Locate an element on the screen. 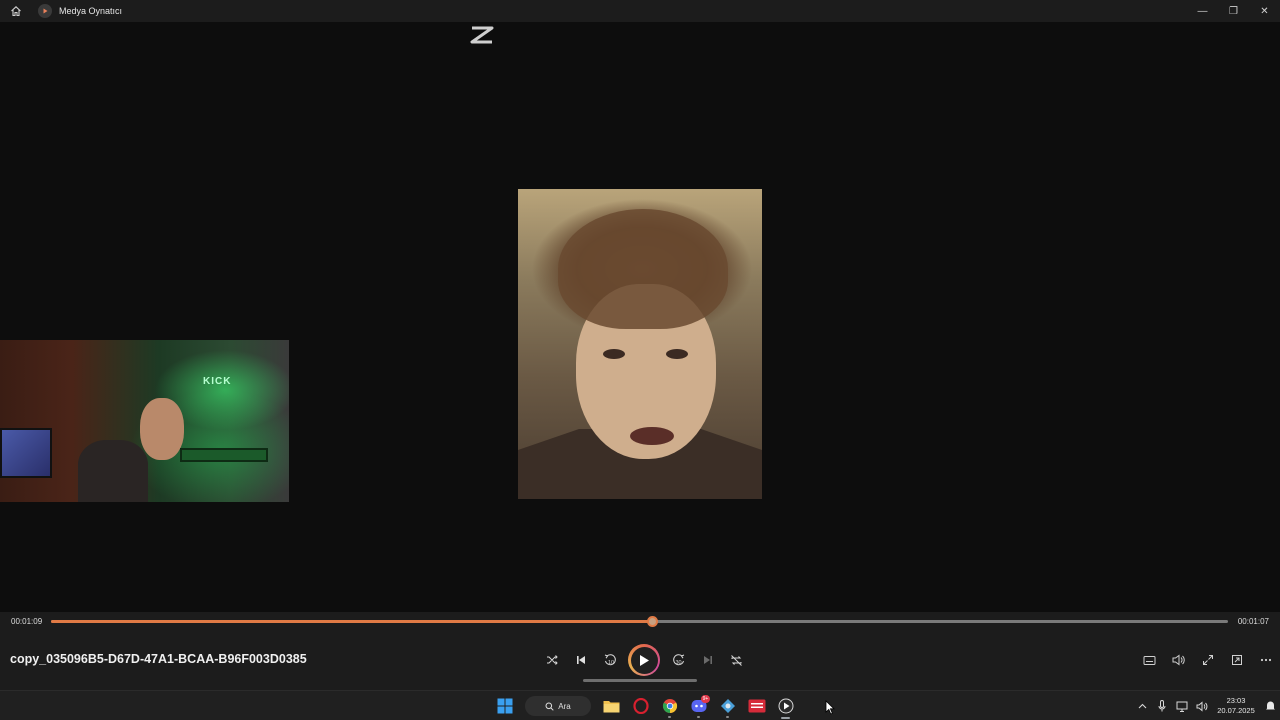 The image size is (1280, 720). taskbar-opera is located at coordinates (640, 705).